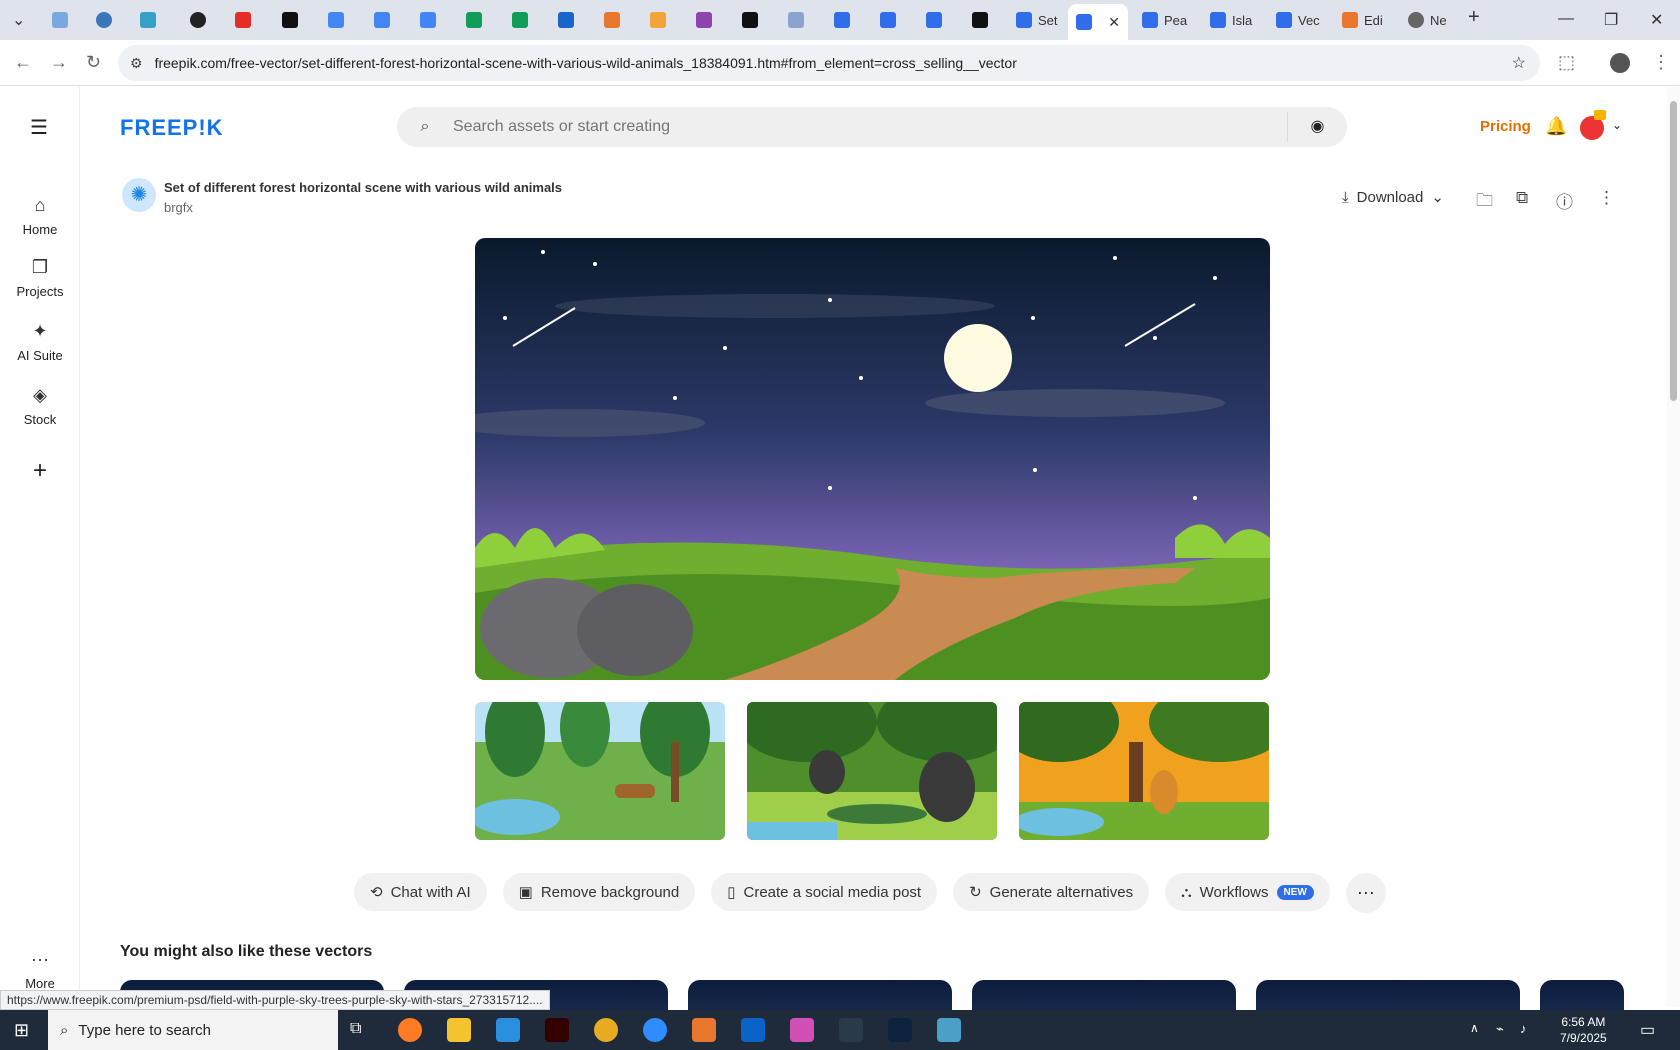 The width and height of the screenshot is (1680, 1050). I want to click on add-button: +, so click(40, 471).